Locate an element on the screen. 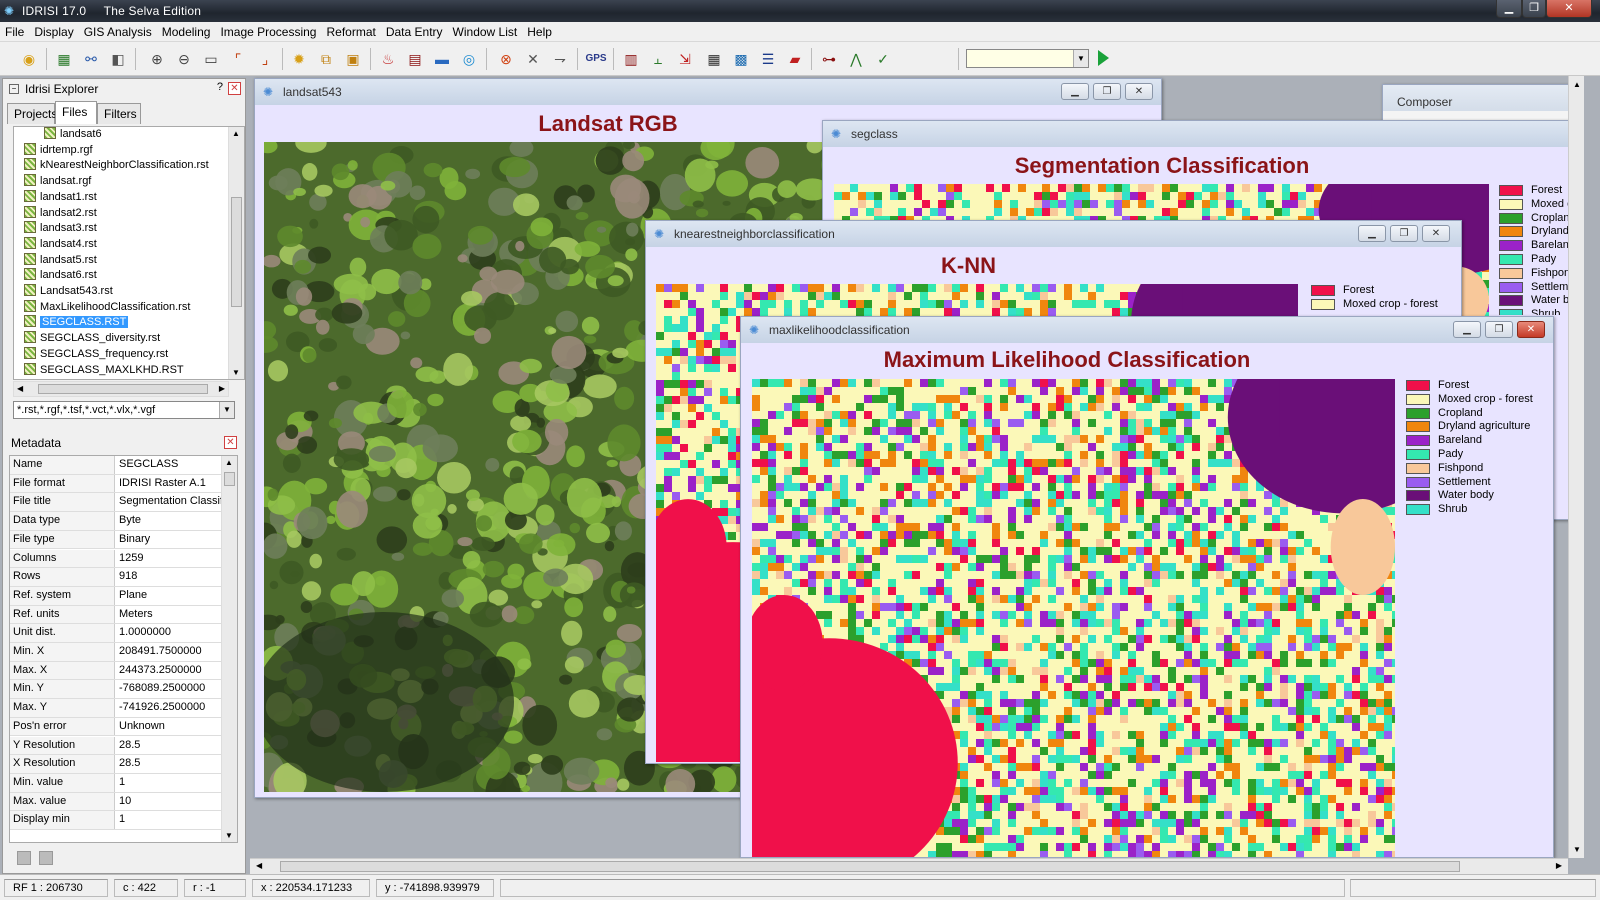 The width and height of the screenshot is (1600, 900). file-item: SEGCLASS_frequency.rst is located at coordinates (131, 354).